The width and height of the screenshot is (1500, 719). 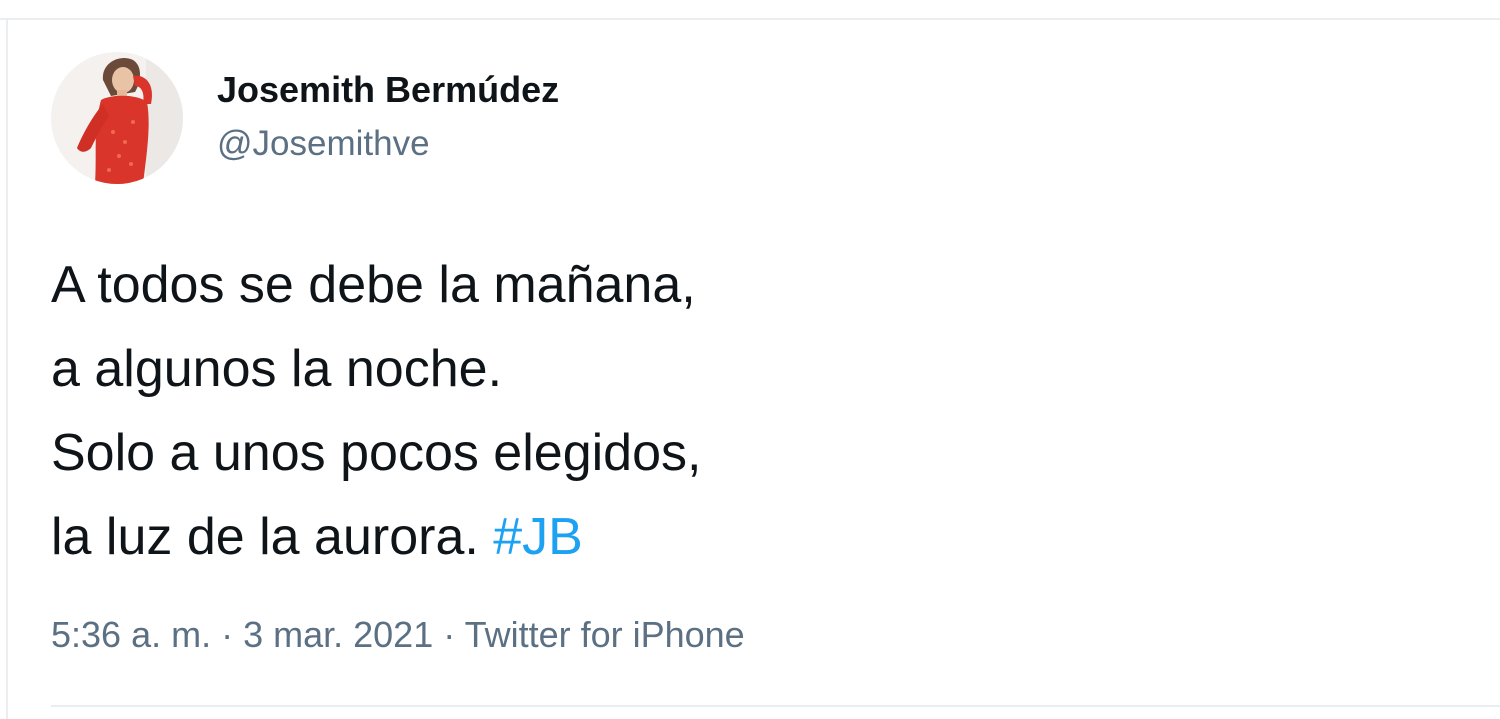 What do you see at coordinates (131, 634) in the screenshot?
I see `tweet-time: 5:36 a. m.` at bounding box center [131, 634].